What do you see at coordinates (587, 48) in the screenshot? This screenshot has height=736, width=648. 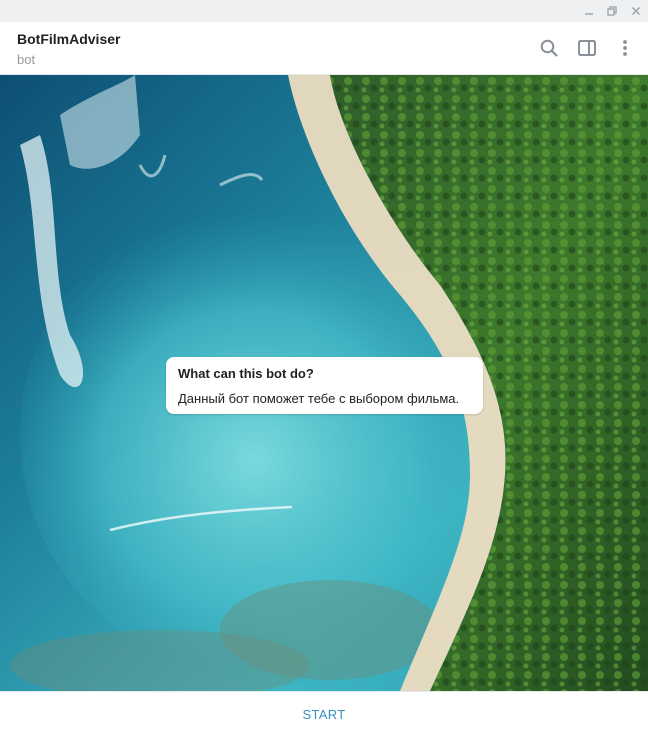 I see `sidebar-toggle-icon` at bounding box center [587, 48].